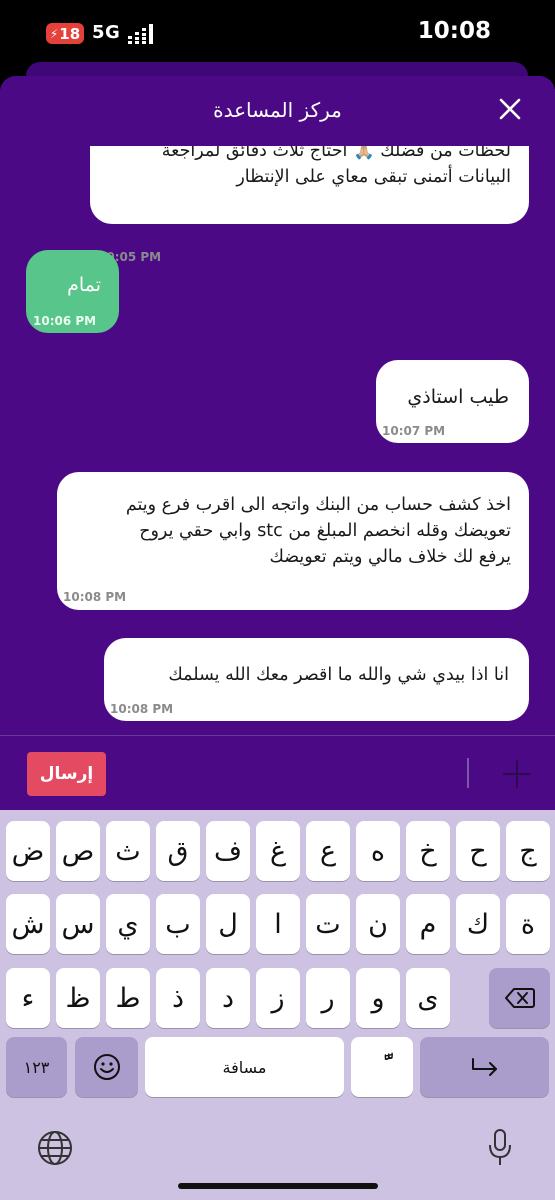 The width and height of the screenshot is (555, 1200). Describe the element at coordinates (128, 924) in the screenshot. I see `key: ي` at that location.